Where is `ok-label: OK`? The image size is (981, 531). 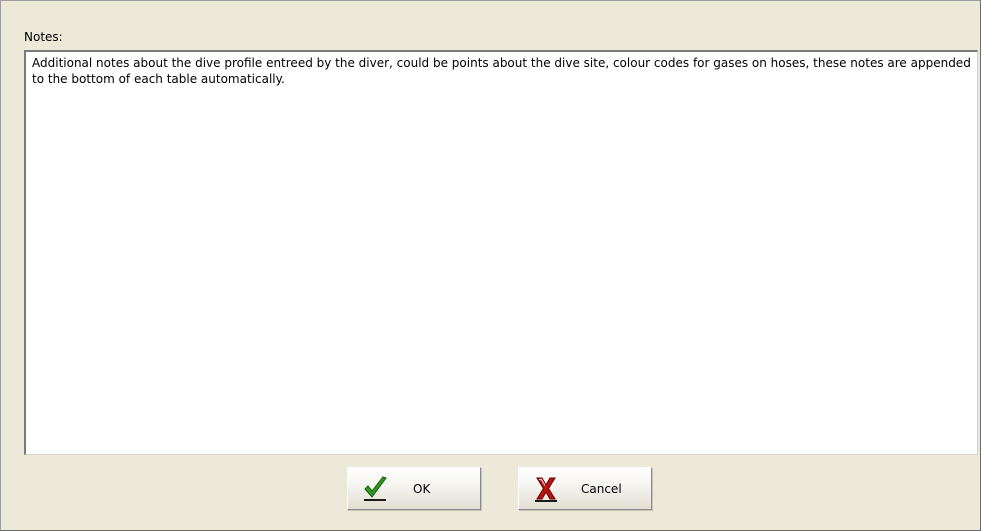 ok-label: OK is located at coordinates (422, 488).